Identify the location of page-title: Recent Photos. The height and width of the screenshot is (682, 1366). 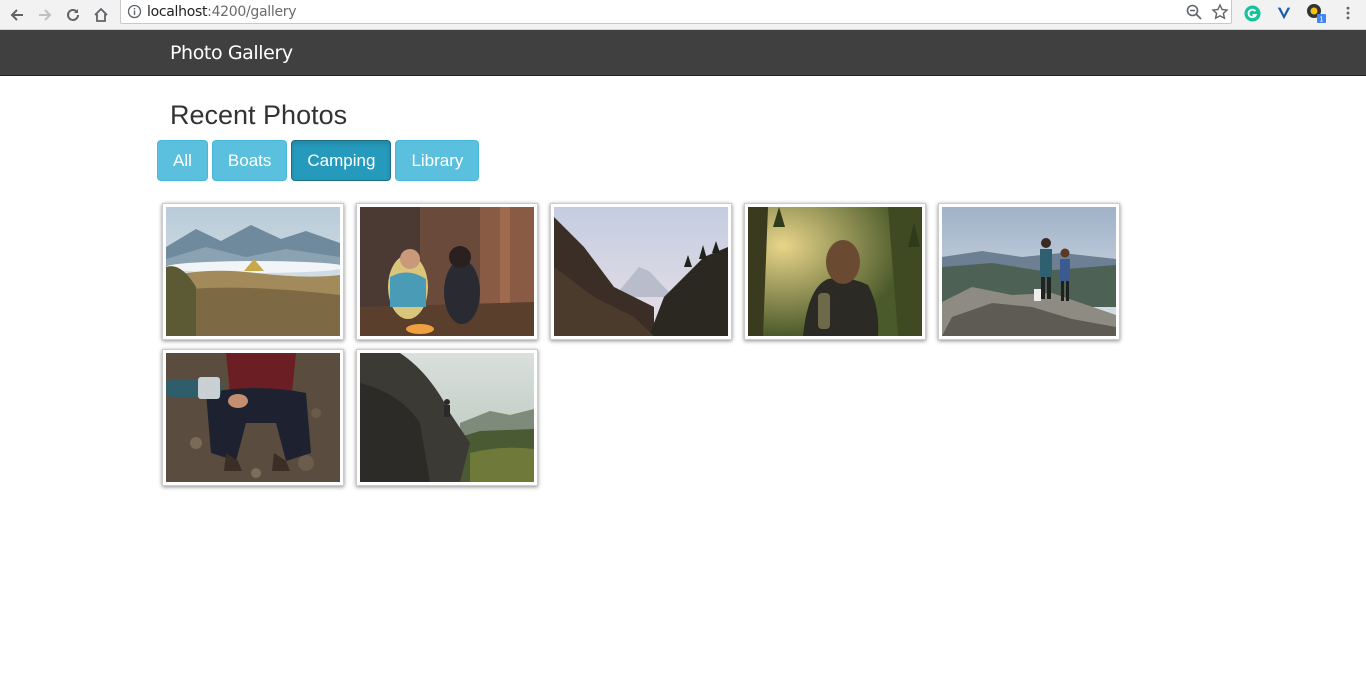
(259, 115).